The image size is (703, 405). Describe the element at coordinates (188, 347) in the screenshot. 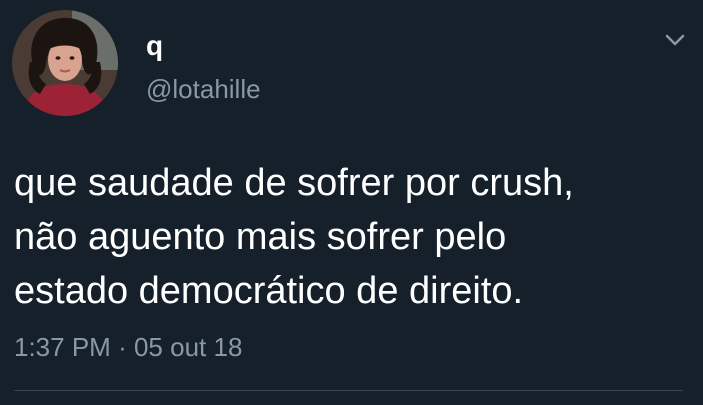

I see `tweet-date: 05 out 18` at that location.